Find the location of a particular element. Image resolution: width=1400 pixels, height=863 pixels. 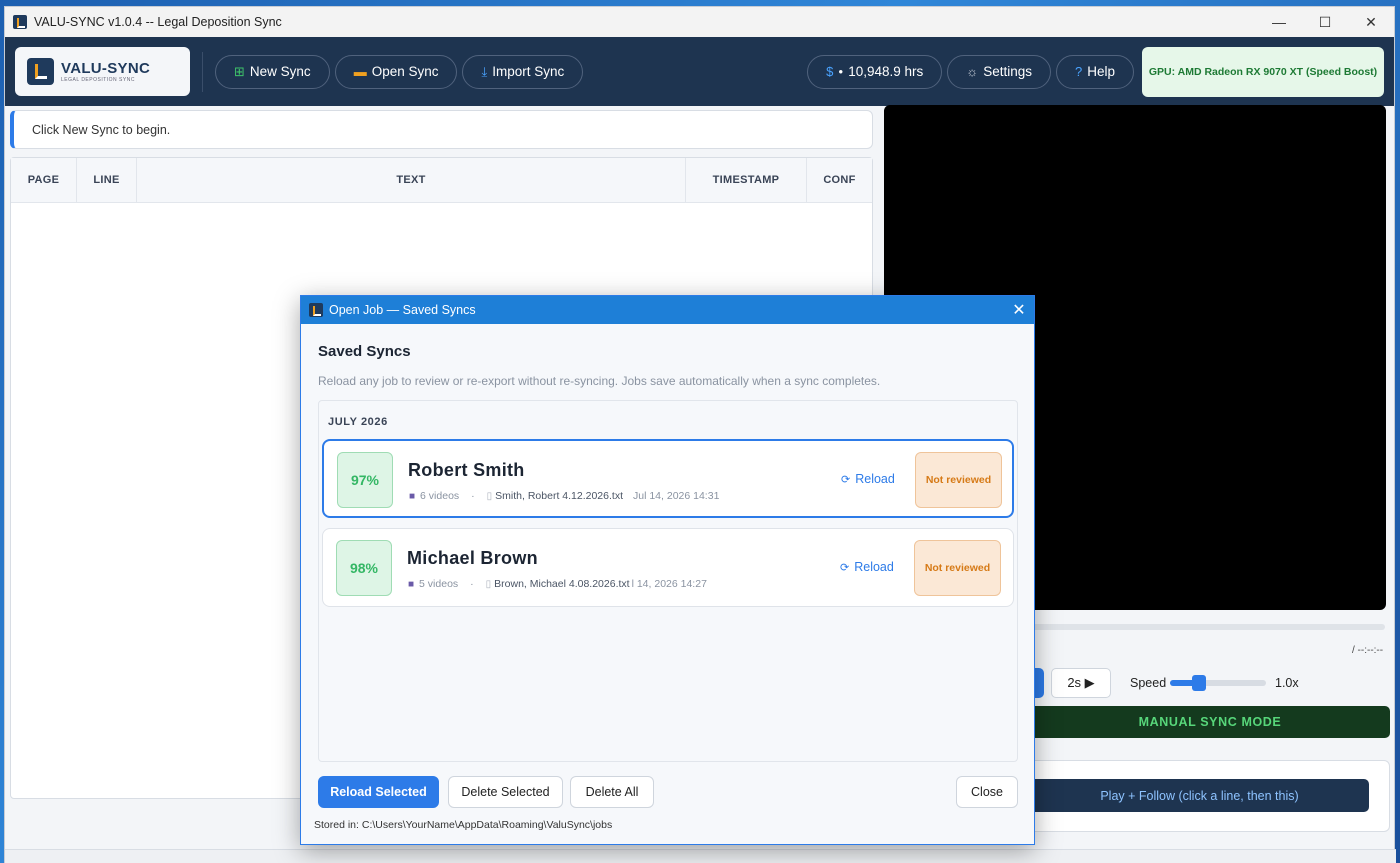

dialog-title: Open Job — Saved Syncs is located at coordinates (402, 310).